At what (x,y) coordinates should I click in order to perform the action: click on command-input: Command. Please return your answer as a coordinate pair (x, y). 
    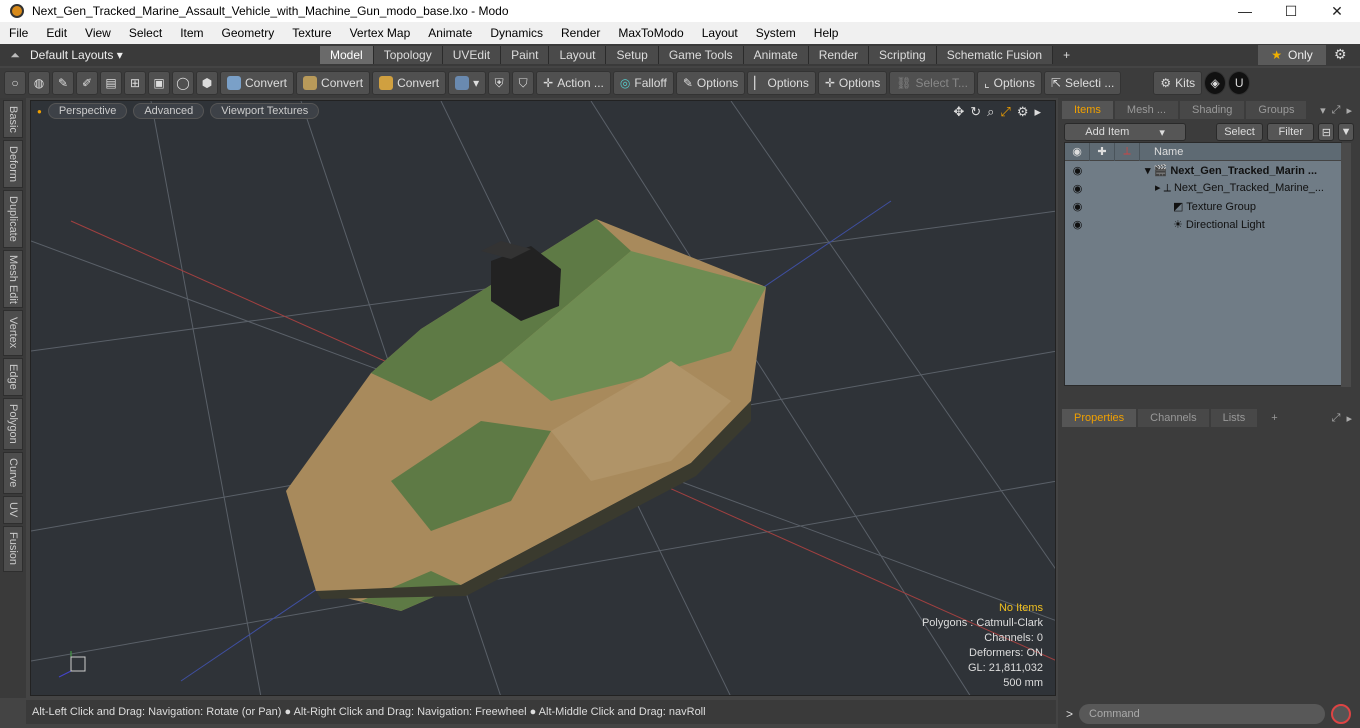
    Looking at the image, I should click on (1202, 714).